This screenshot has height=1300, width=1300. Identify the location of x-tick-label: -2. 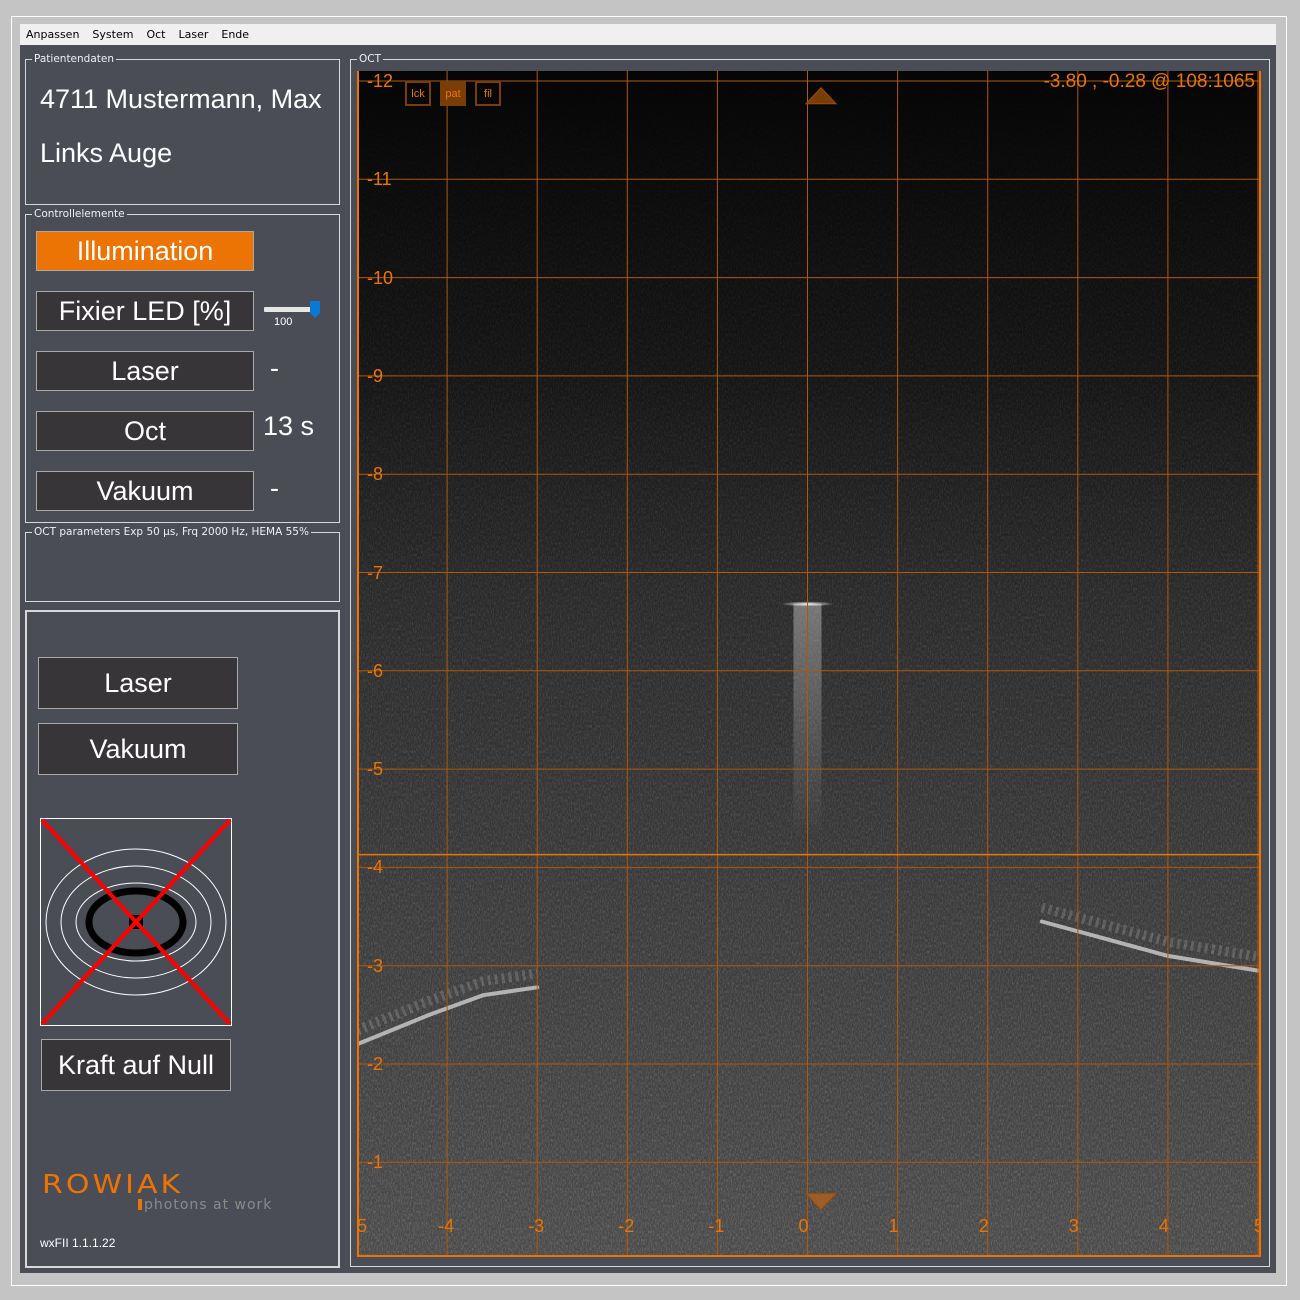
(626, 1226).